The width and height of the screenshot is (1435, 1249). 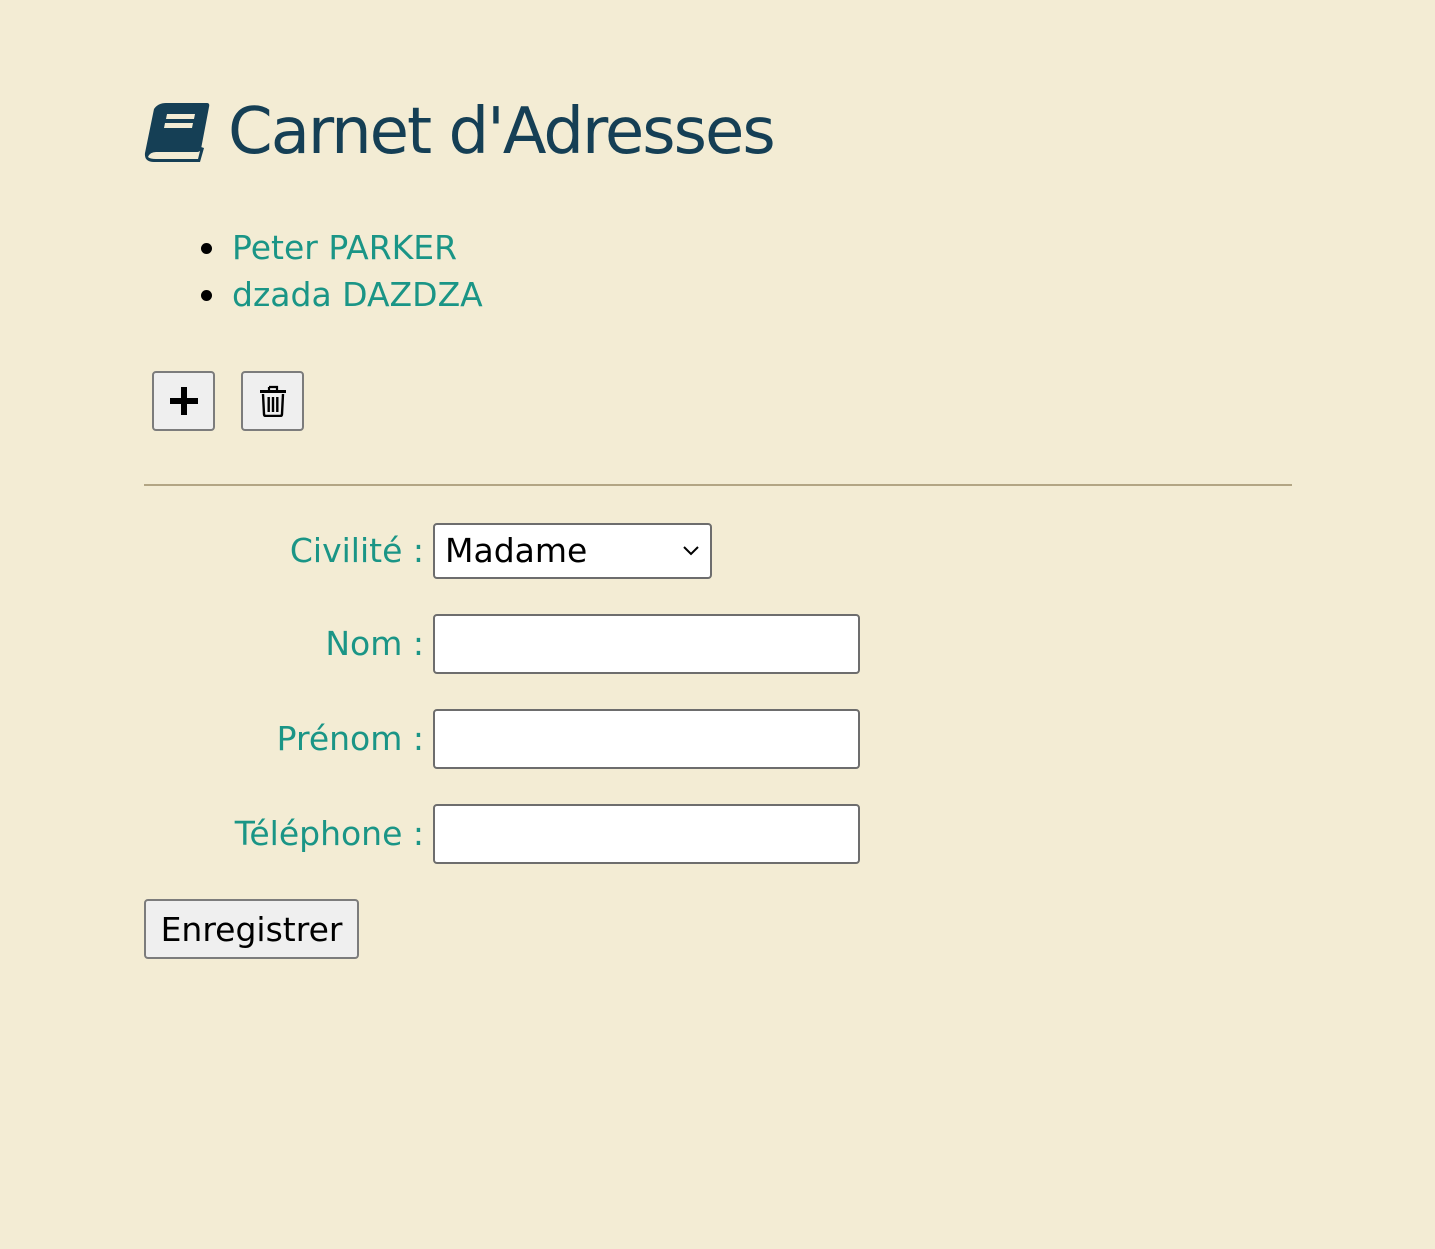 I want to click on form-row-nom: Nom :, so click(x=718, y=644).